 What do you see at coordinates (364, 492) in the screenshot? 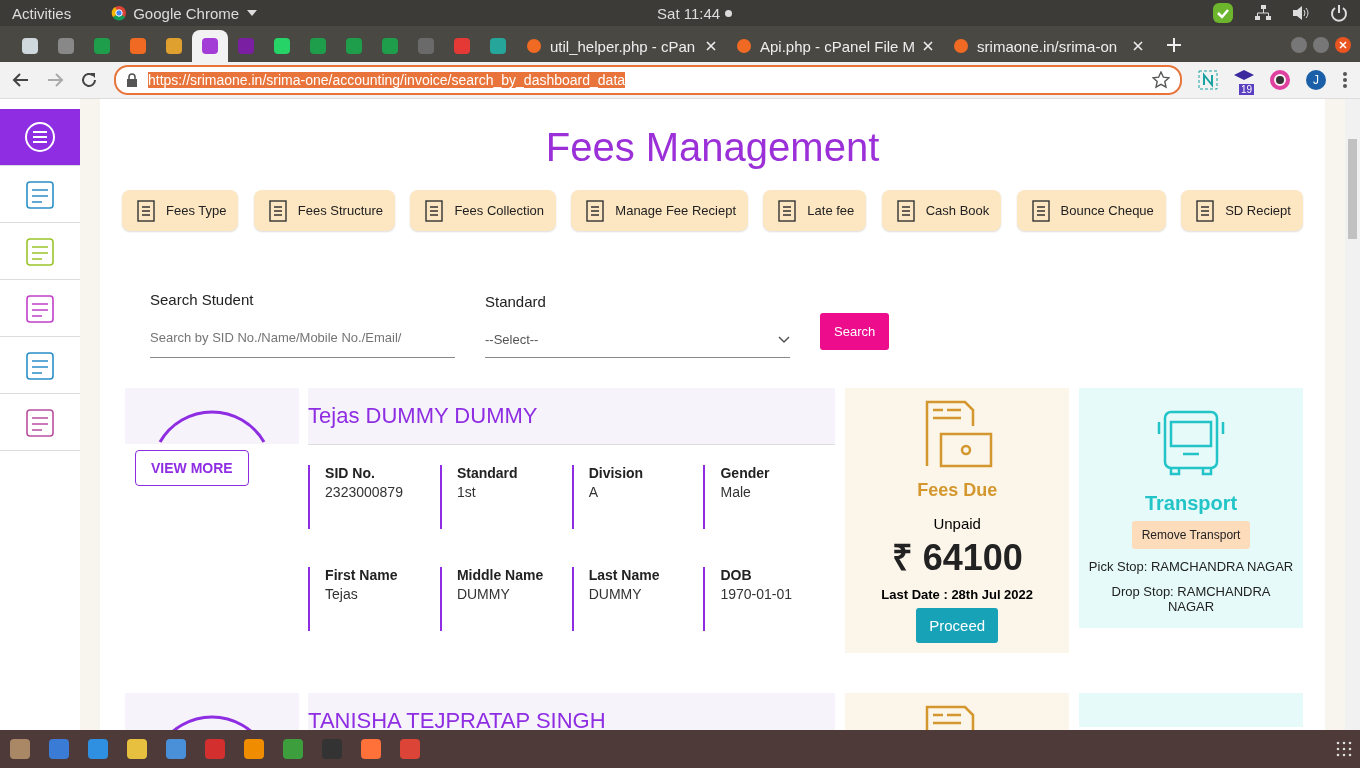
I see `info-value: 2323000879` at bounding box center [364, 492].